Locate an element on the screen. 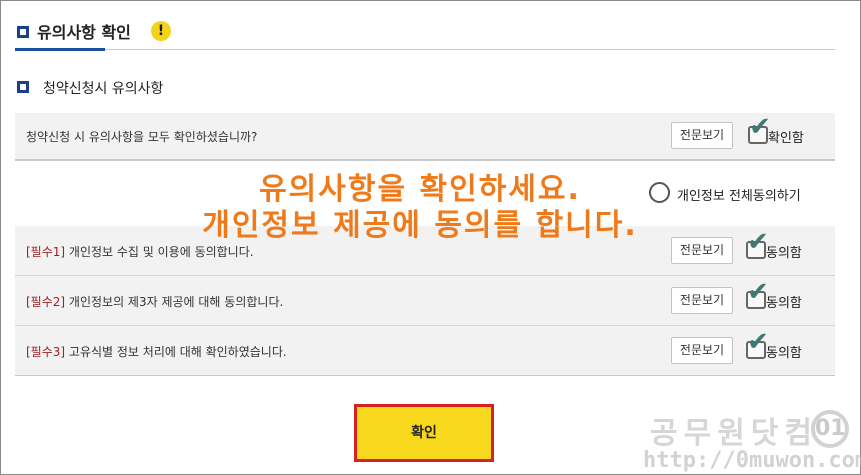  checkbox-label: 확인함 is located at coordinates (786, 138).